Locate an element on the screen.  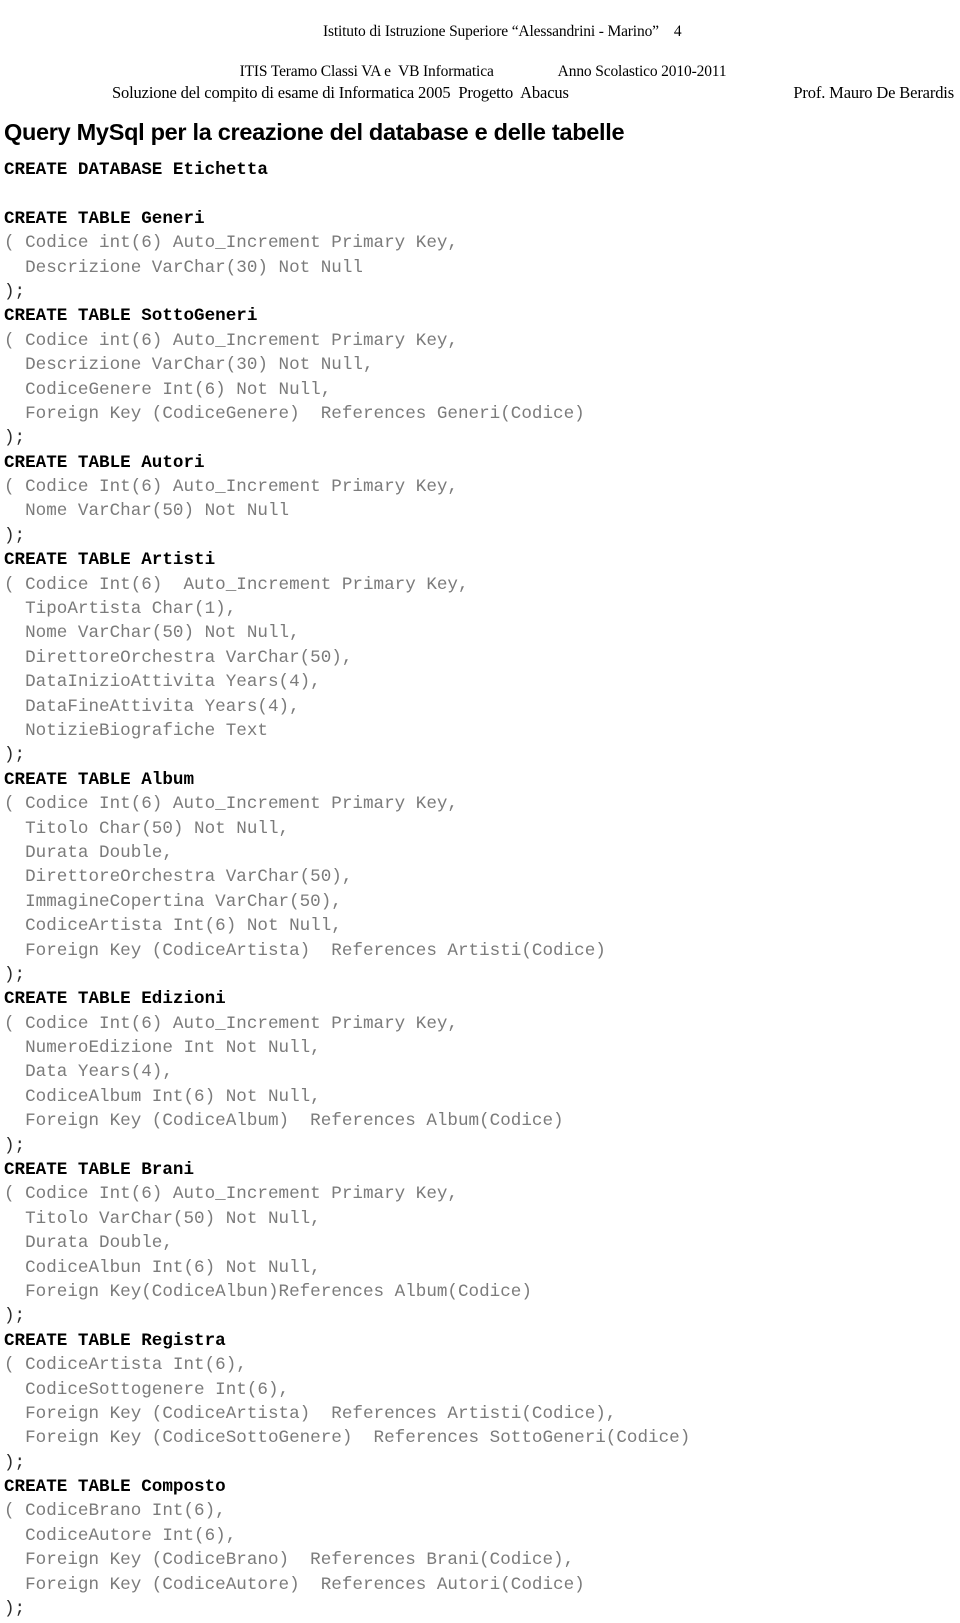
sql-code-line: ImmagineCopertina VarChar(50), is located at coordinates (173, 901).